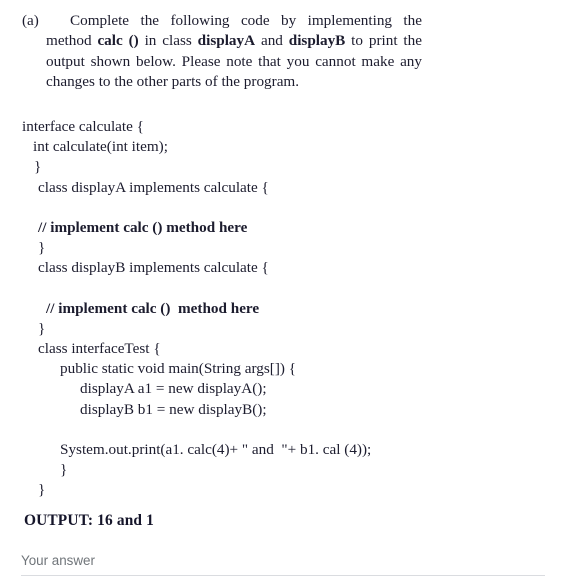 The height and width of the screenshot is (585, 564). Describe the element at coordinates (89, 520) in the screenshot. I see `expected-output: OUTPUT: 16 and 1` at that location.